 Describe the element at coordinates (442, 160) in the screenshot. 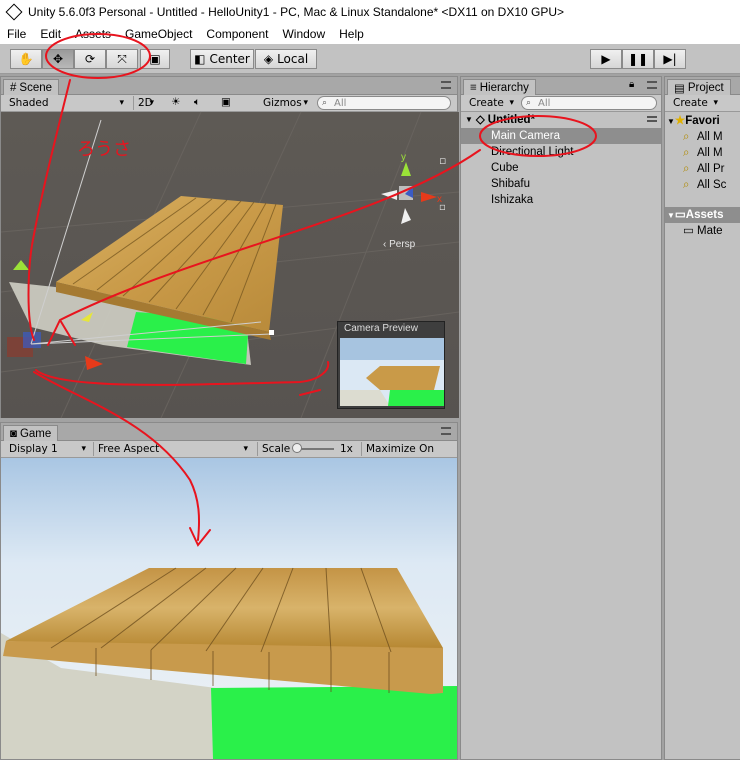

I see `lock-icon: ▫` at that location.